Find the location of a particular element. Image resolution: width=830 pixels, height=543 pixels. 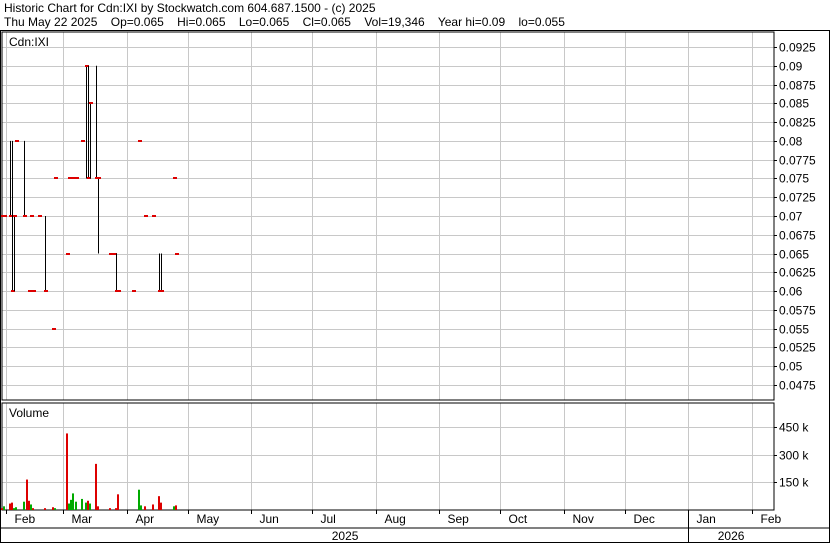

price-tick-label: 0.0925 is located at coordinates (797, 48).